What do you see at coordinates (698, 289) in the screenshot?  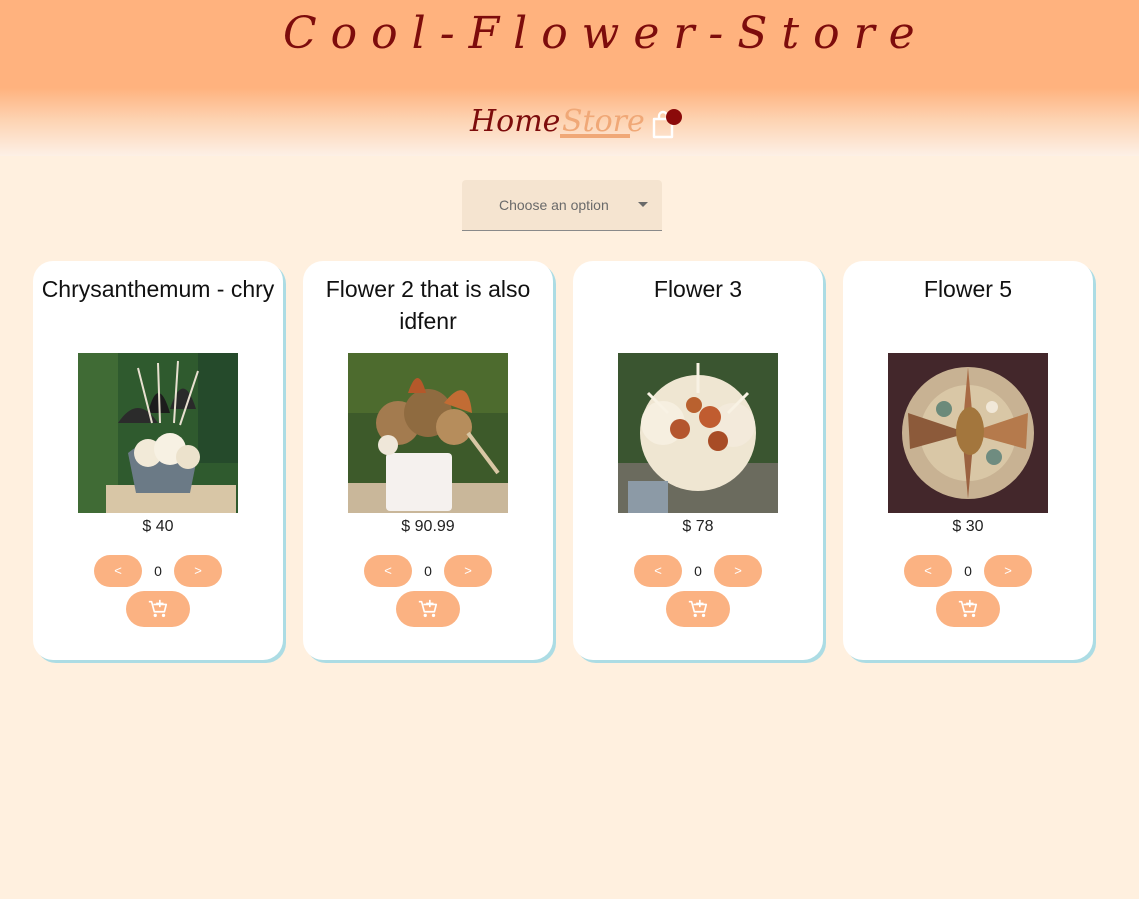 I see `product-title: Flower 3` at bounding box center [698, 289].